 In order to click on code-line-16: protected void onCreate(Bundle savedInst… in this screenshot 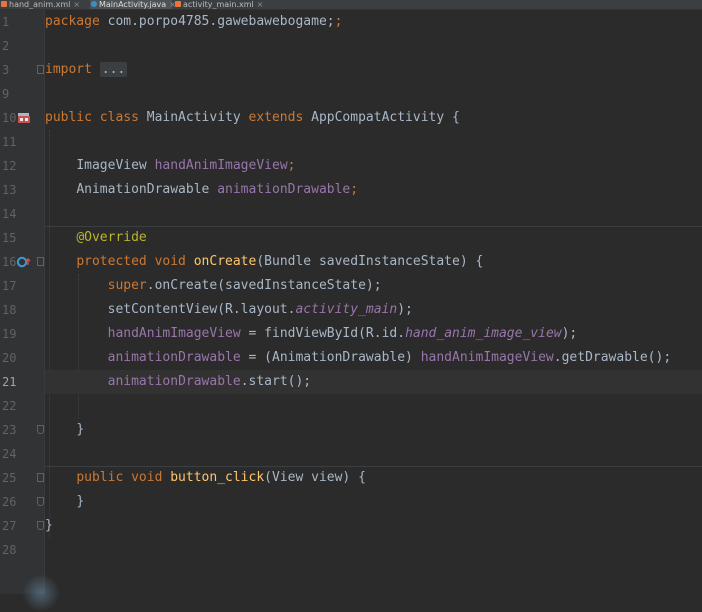, I will do `click(373, 262)`.